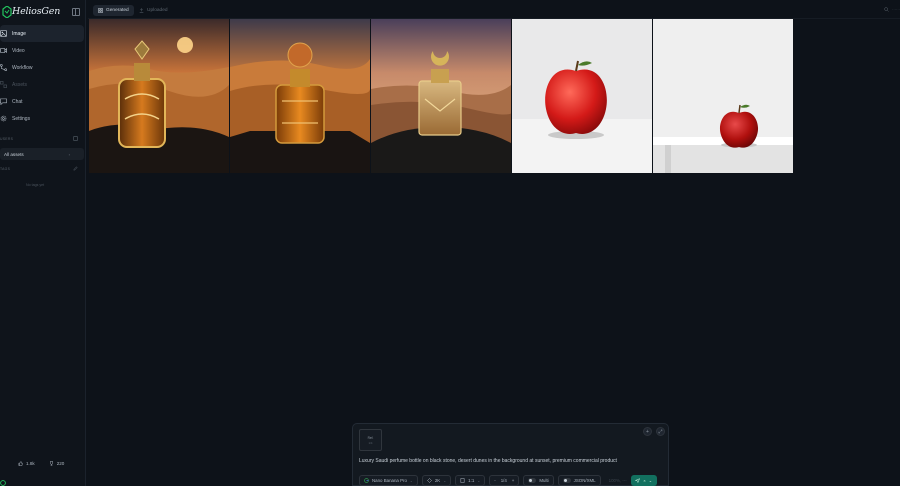 The width and height of the screenshot is (900, 486). What do you see at coordinates (100, 10) in the screenshot?
I see `grid-icon` at bounding box center [100, 10].